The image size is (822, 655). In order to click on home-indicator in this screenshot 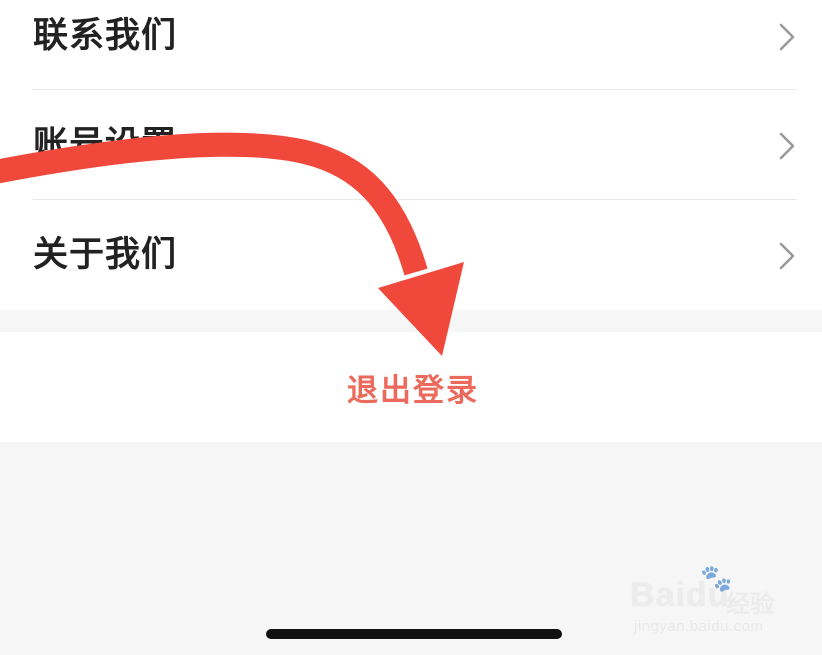, I will do `click(414, 634)`.